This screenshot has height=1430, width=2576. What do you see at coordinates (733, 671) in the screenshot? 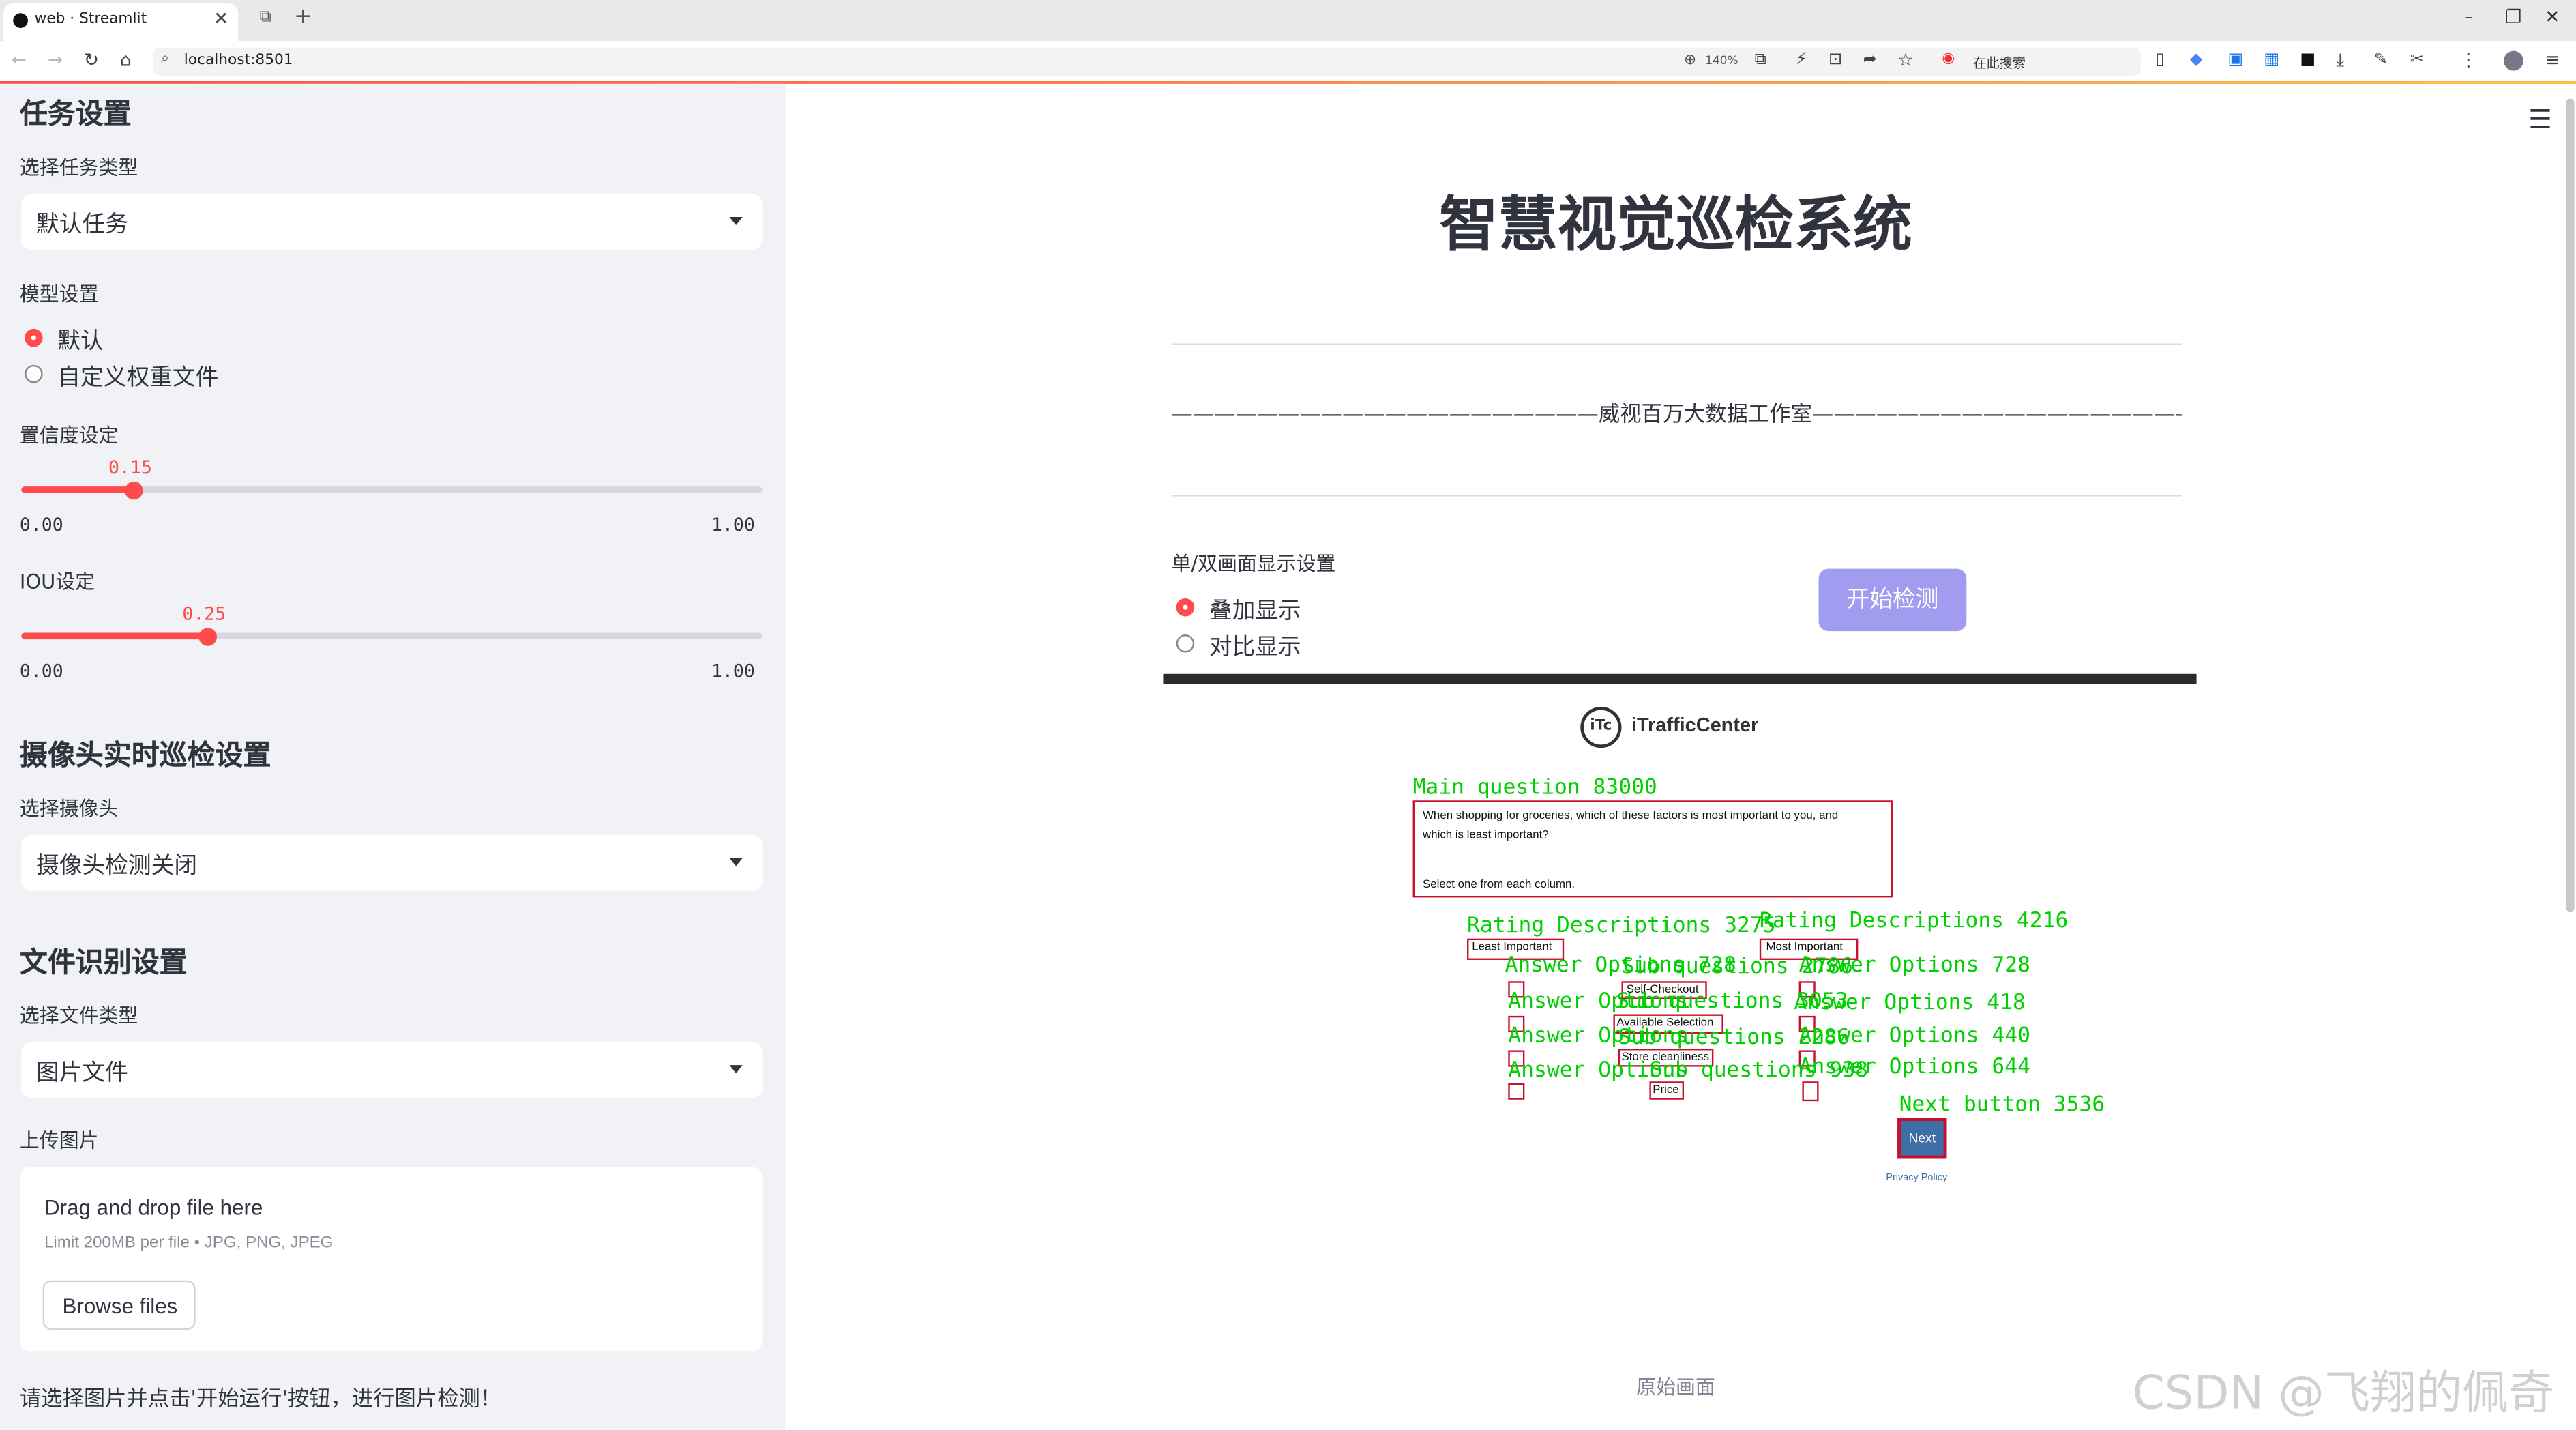
I see `iou-max: 1.00` at bounding box center [733, 671].